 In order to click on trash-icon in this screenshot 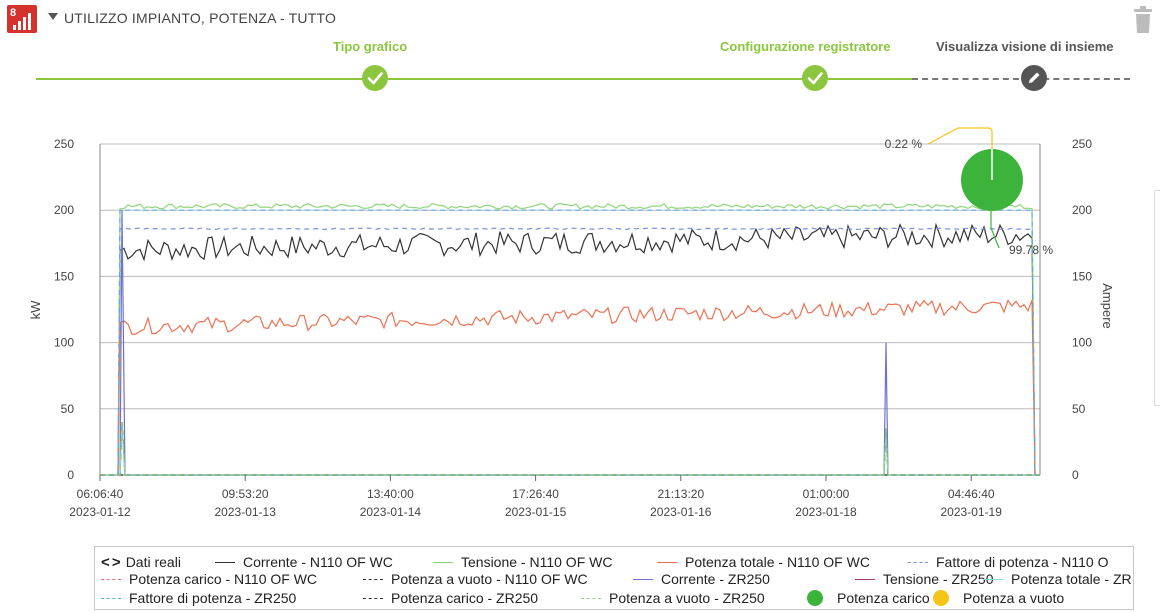, I will do `click(1143, 20)`.